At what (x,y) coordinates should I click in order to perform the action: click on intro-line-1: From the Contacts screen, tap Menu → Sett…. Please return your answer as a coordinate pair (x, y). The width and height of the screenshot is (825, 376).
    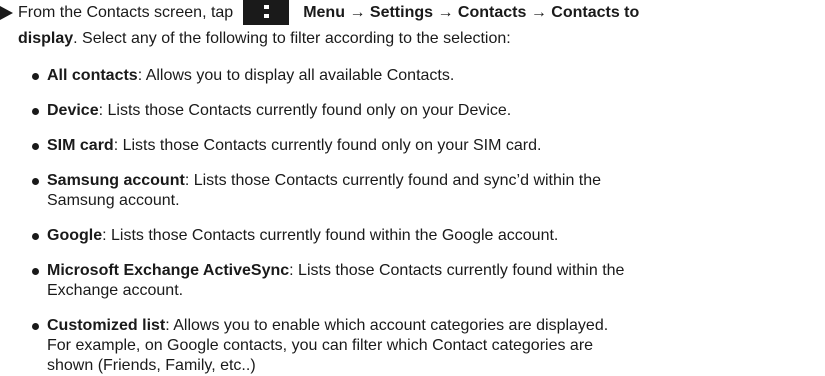
    Looking at the image, I should click on (329, 12).